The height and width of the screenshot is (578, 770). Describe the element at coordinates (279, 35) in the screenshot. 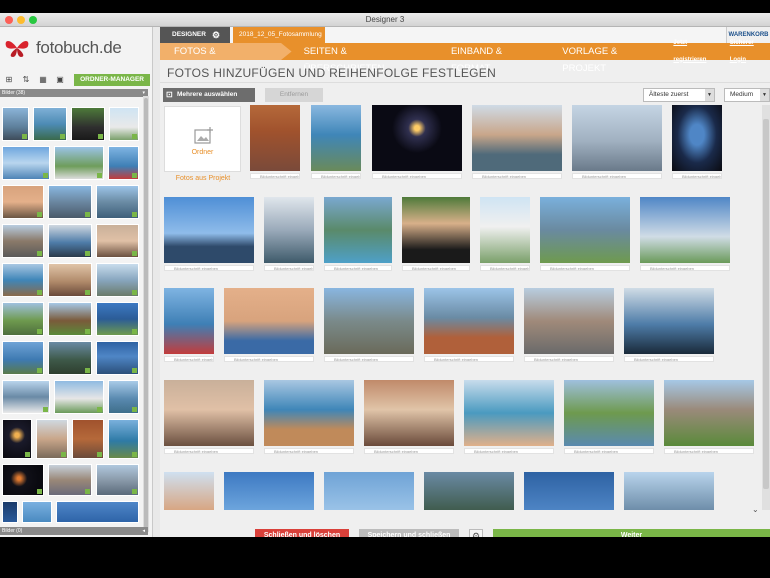

I see `tab-project: 2018_12_05_Fotosammlung` at that location.